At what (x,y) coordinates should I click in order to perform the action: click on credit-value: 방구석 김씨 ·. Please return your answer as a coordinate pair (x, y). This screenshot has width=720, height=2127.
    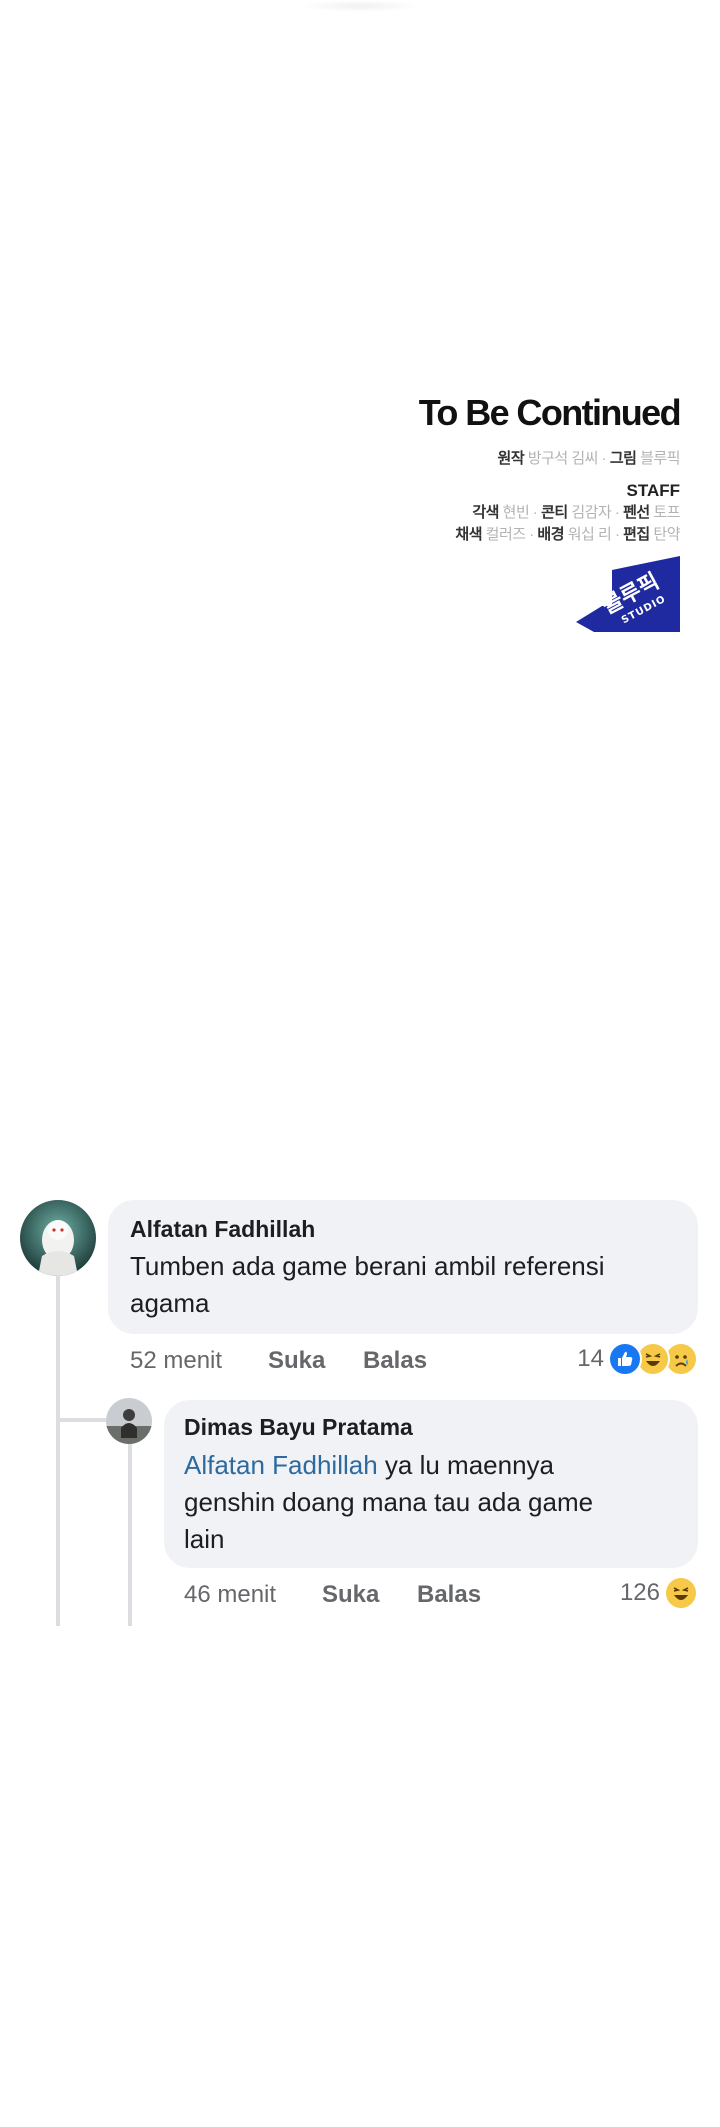
    Looking at the image, I should click on (567, 458).